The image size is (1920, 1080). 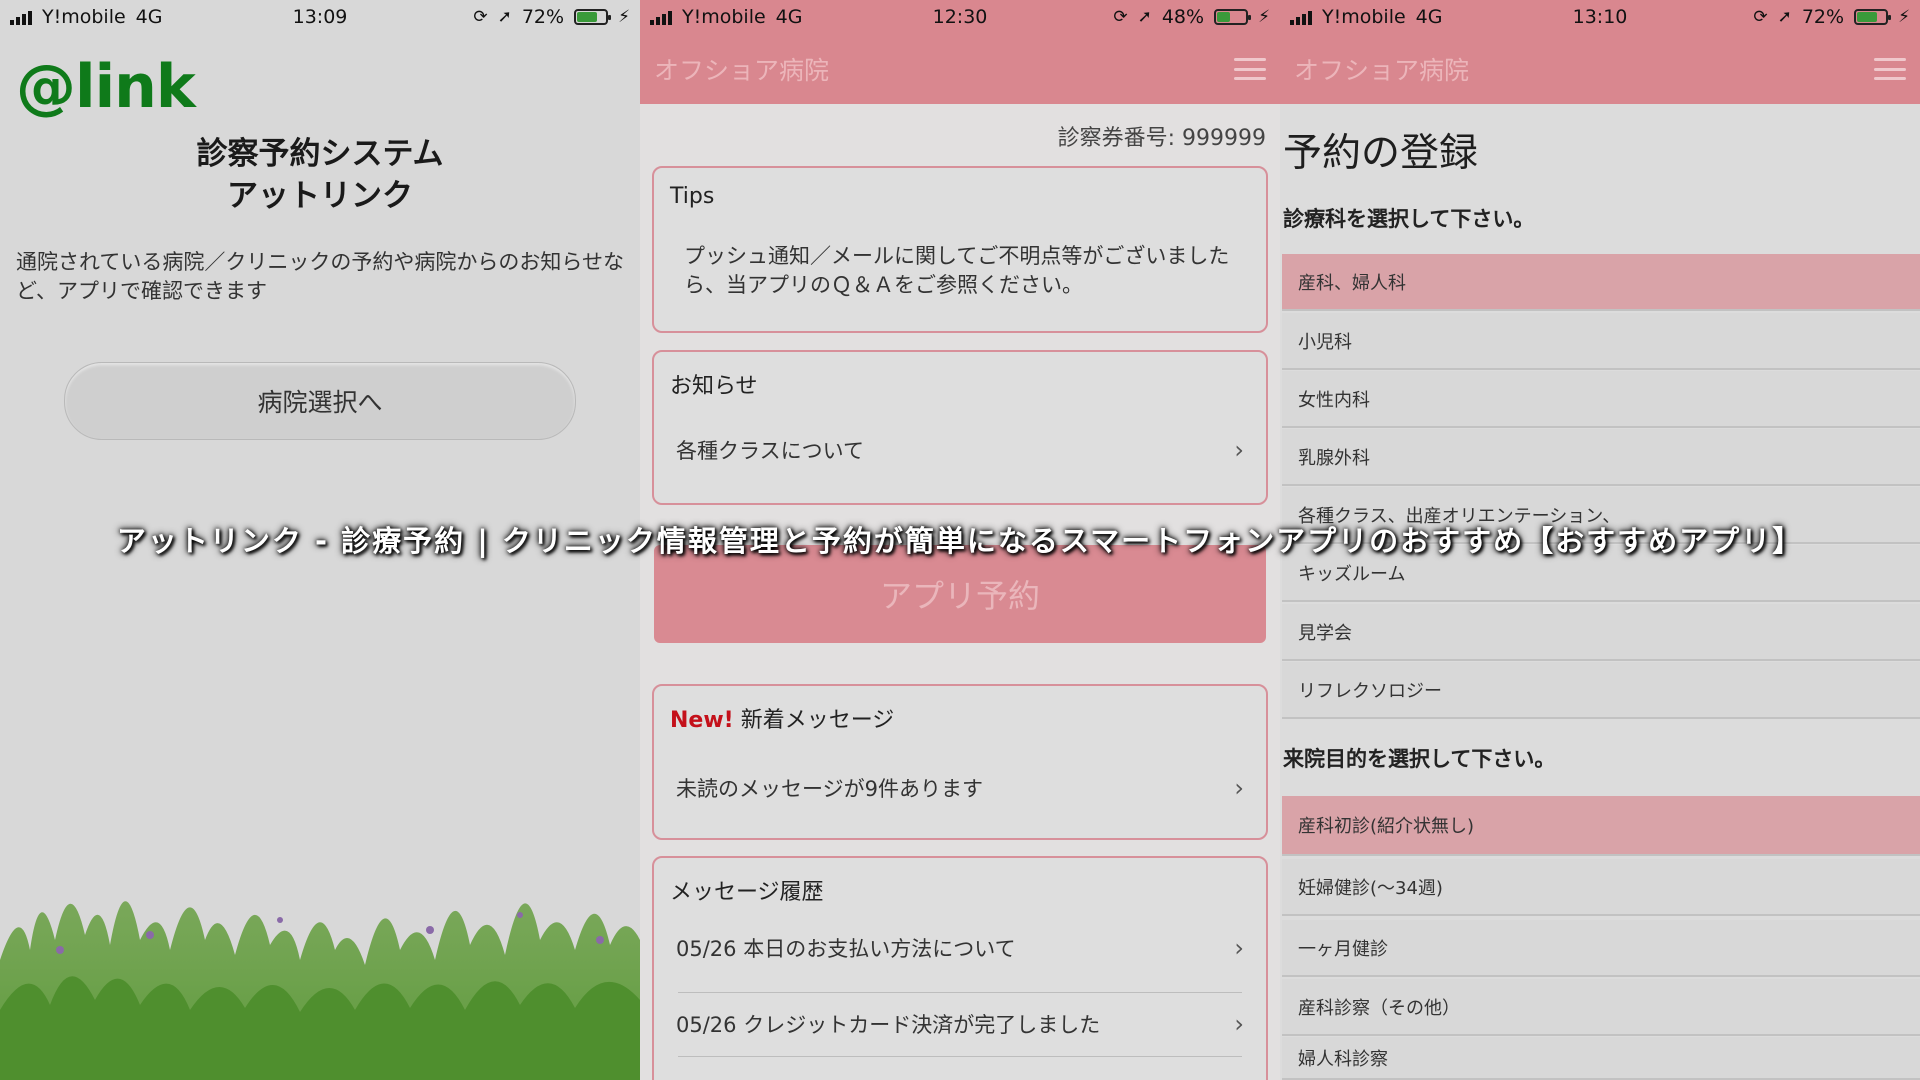 I want to click on app-logo: @link, so click(x=106, y=87).